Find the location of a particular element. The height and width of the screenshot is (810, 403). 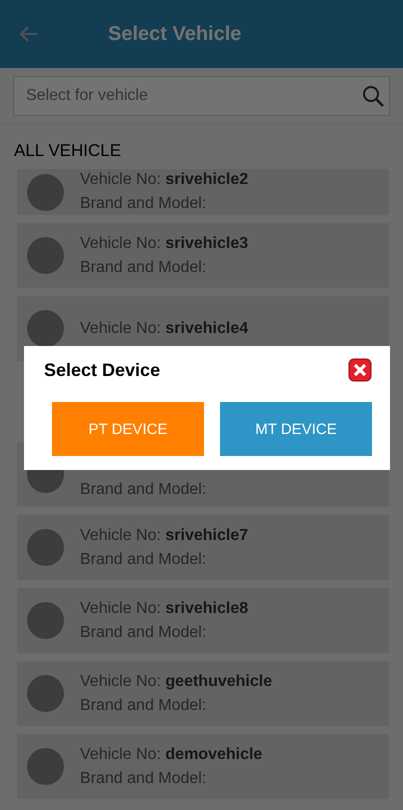

vehicle-number: Vehicle No: geethuvehicle is located at coordinates (176, 681).